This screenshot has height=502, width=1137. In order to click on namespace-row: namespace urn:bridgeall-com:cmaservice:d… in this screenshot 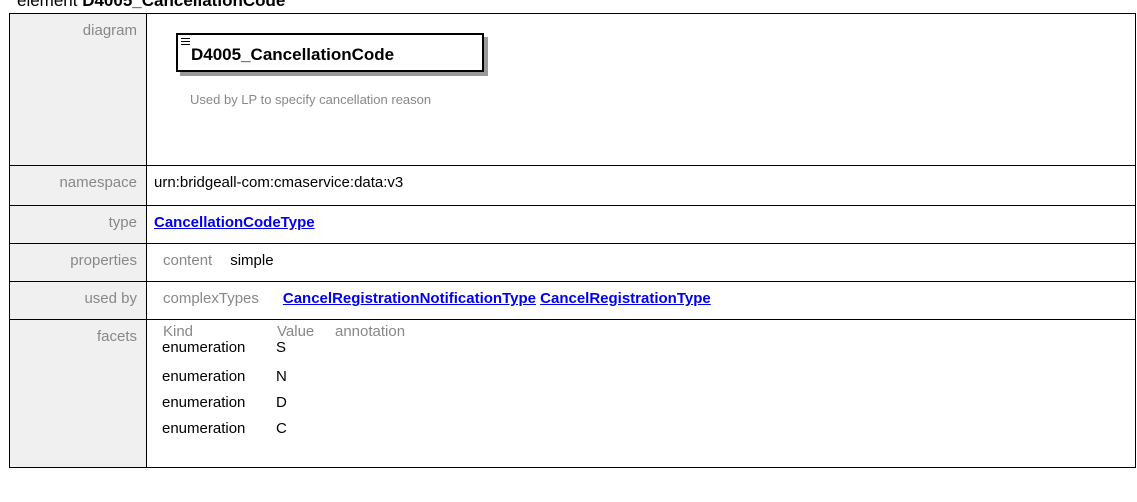, I will do `click(572, 185)`.